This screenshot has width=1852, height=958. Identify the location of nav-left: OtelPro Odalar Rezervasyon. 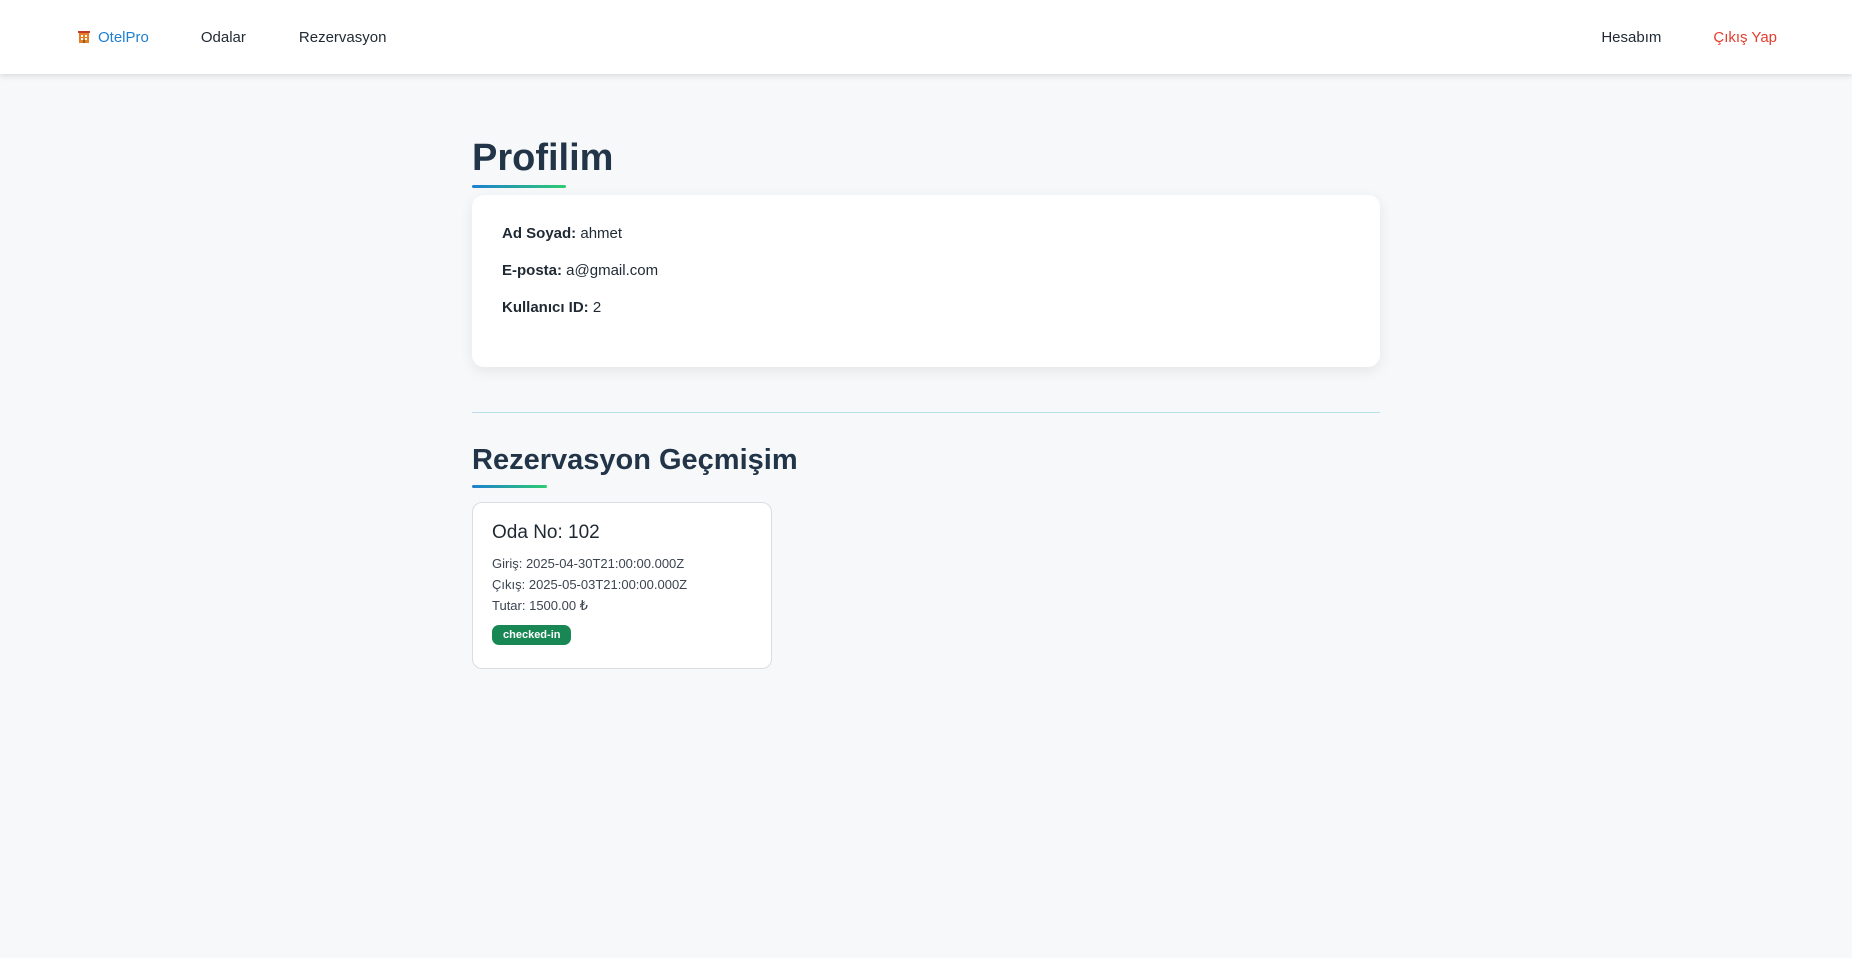
(231, 37).